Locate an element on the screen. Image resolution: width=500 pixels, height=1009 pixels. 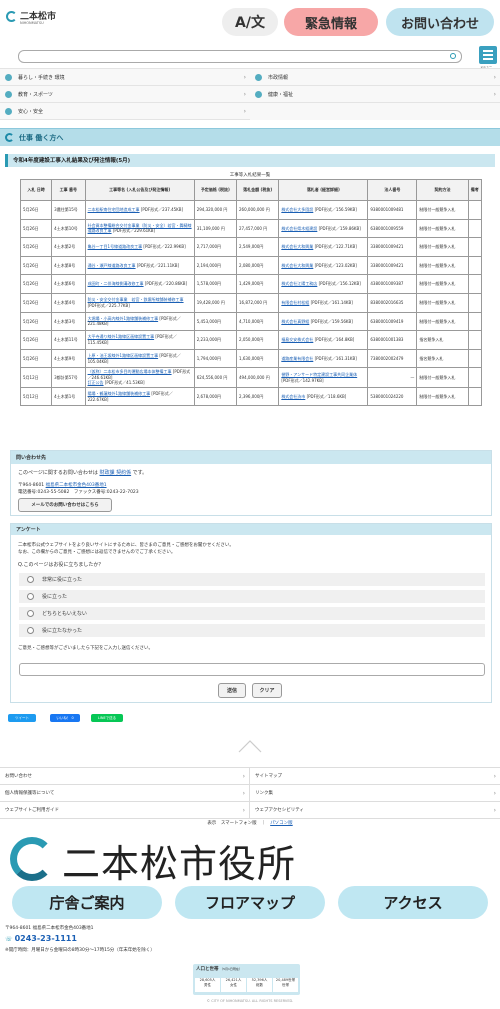
pc-link: パソコン版 is located at coordinates (281, 823).